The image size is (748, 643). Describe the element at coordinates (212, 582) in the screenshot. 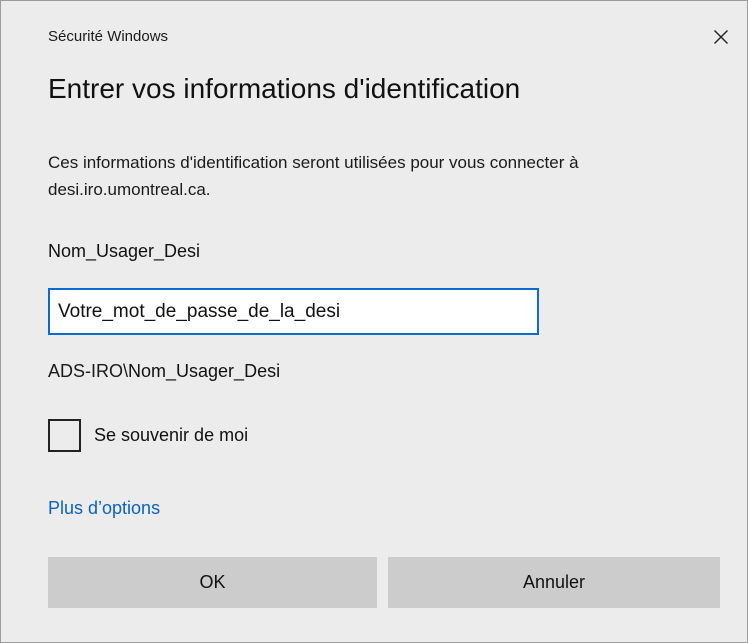

I see `ok-button: OK` at that location.